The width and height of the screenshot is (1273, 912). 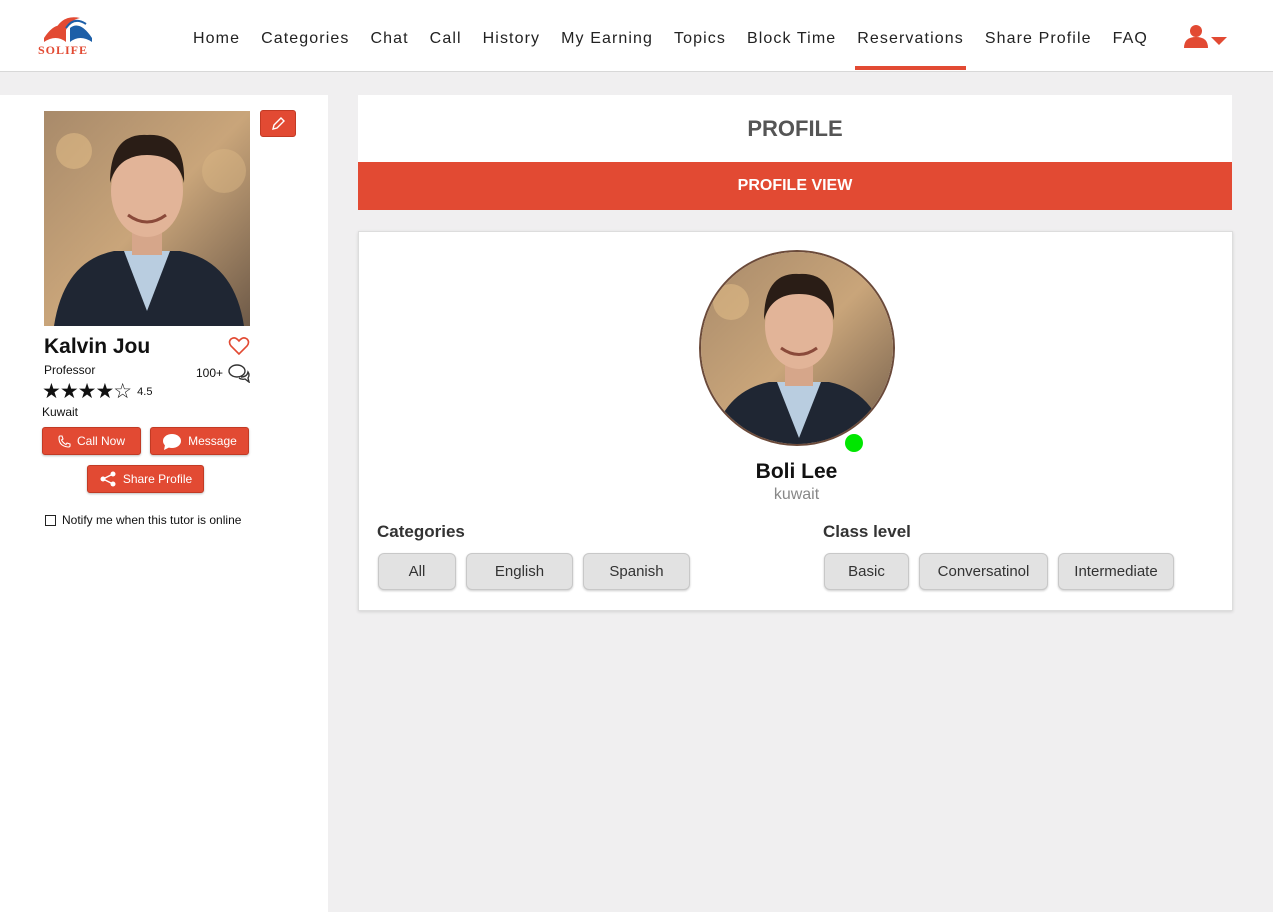 What do you see at coordinates (1219, 41) in the screenshot?
I see `chevron-down-icon` at bounding box center [1219, 41].